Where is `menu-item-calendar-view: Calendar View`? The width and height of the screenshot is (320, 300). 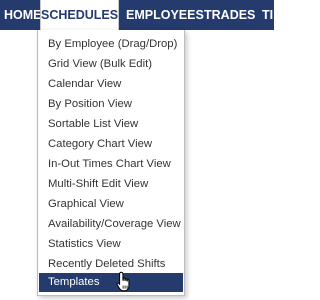 menu-item-calendar-view: Calendar View is located at coordinates (111, 84).